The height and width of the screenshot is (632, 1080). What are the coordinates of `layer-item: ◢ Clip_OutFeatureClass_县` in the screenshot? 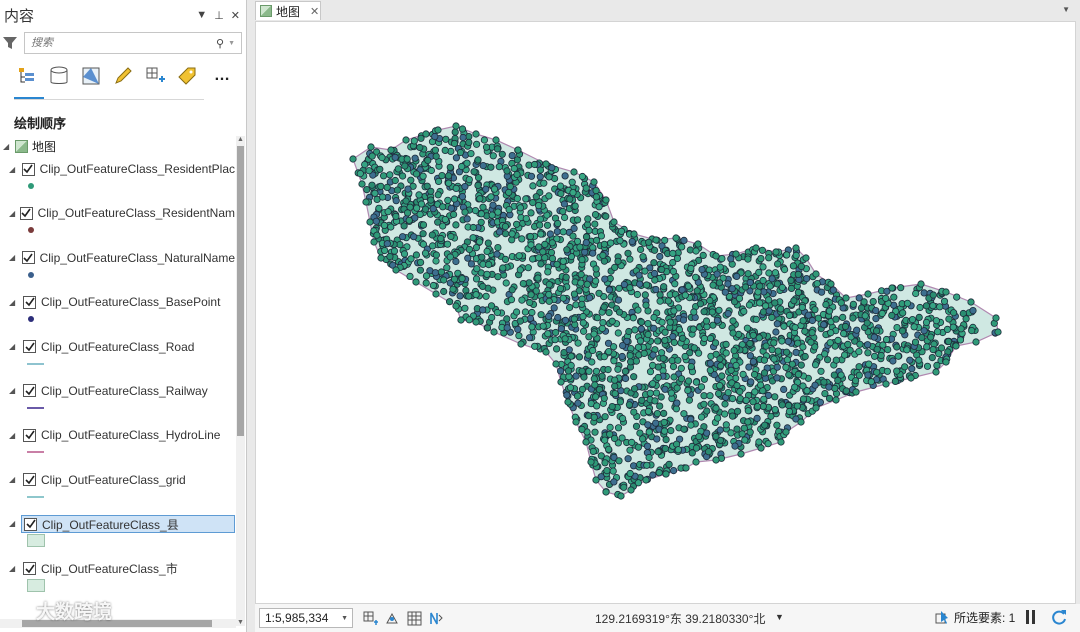 It's located at (118, 533).